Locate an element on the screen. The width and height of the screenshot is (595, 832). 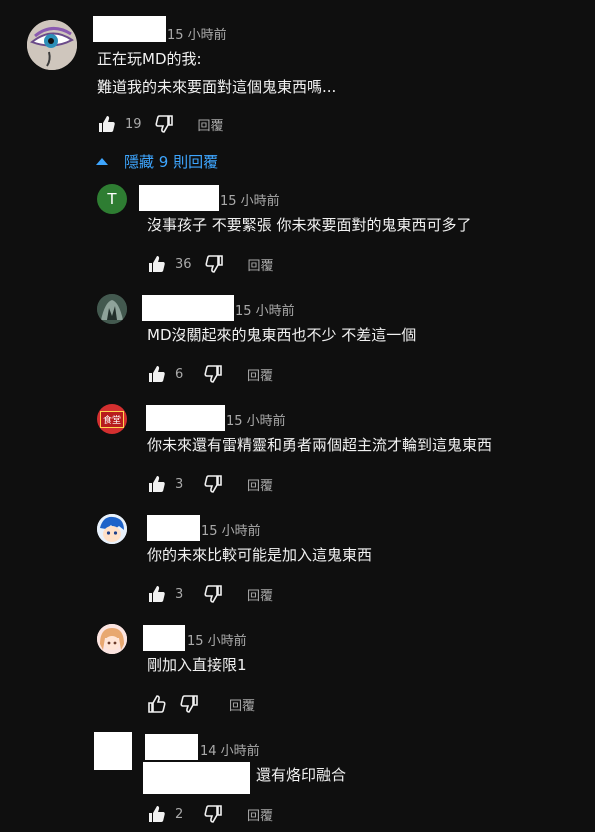
chevron-up-icon is located at coordinates (102, 161).